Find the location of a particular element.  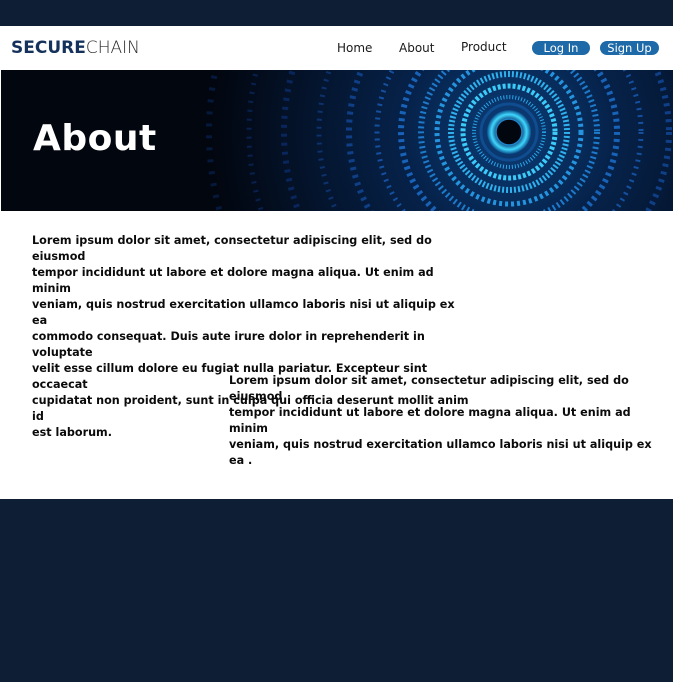

logo-secure: SECURE is located at coordinates (48, 48).